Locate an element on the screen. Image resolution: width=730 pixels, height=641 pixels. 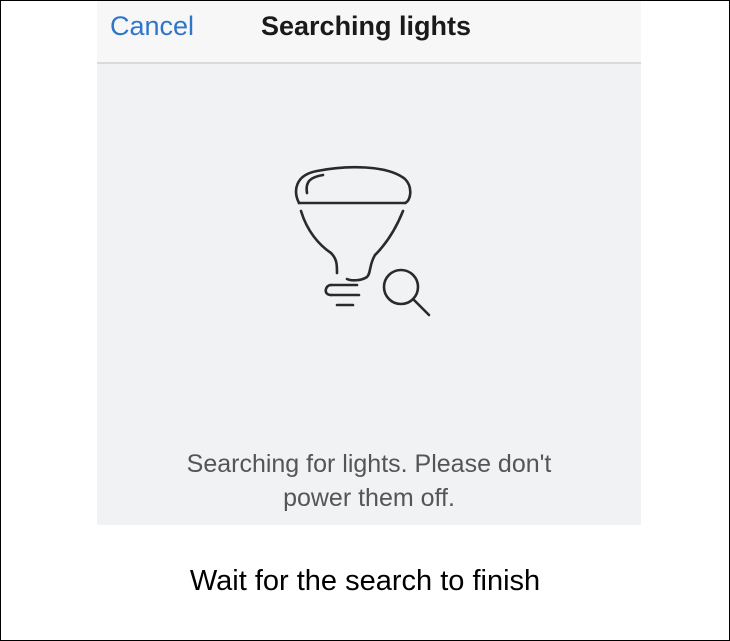
status-line-1: Searching for lights. Please don't is located at coordinates (369, 464).